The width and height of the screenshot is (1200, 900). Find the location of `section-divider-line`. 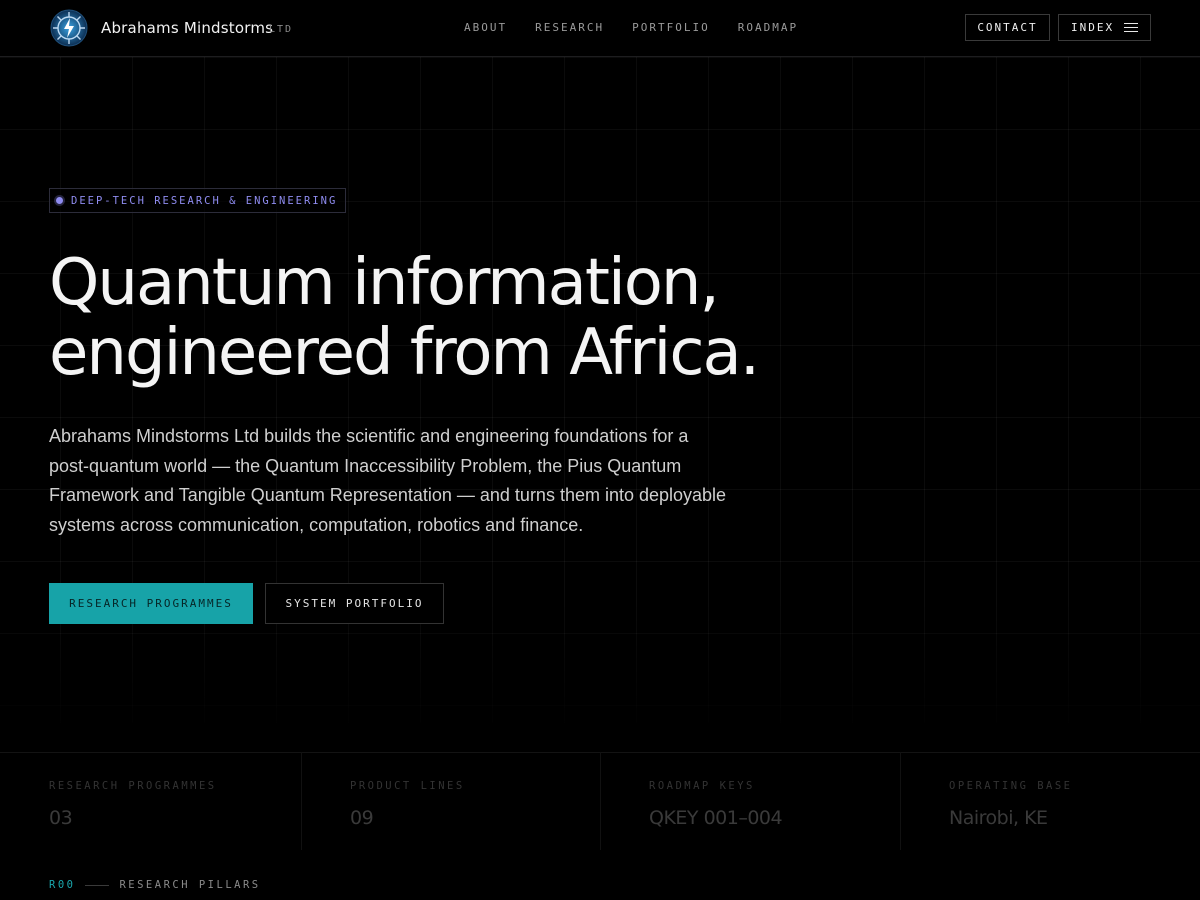

section-divider-line is located at coordinates (97, 885).